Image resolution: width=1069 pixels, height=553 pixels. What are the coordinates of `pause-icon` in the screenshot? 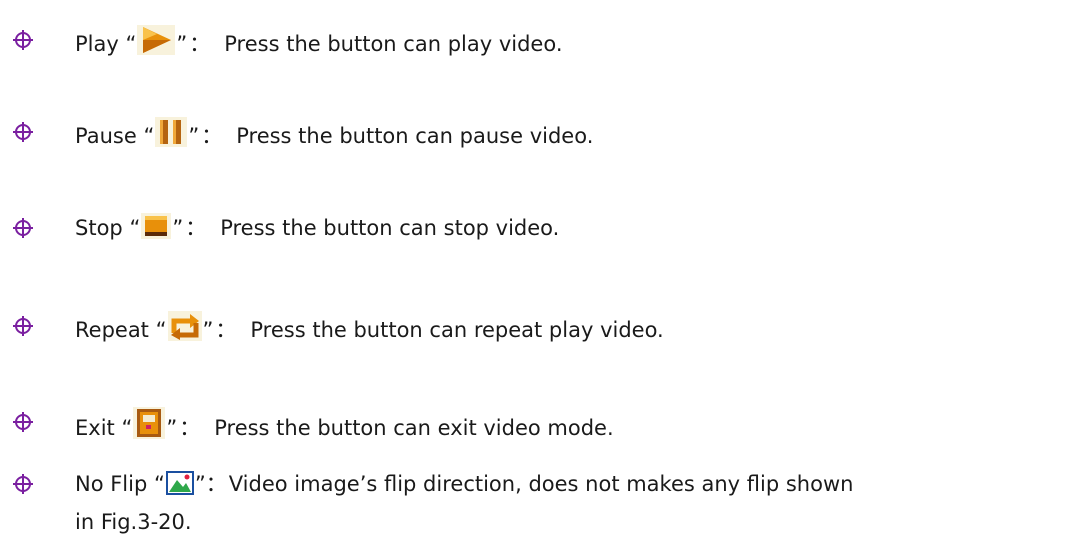 It's located at (171, 132).